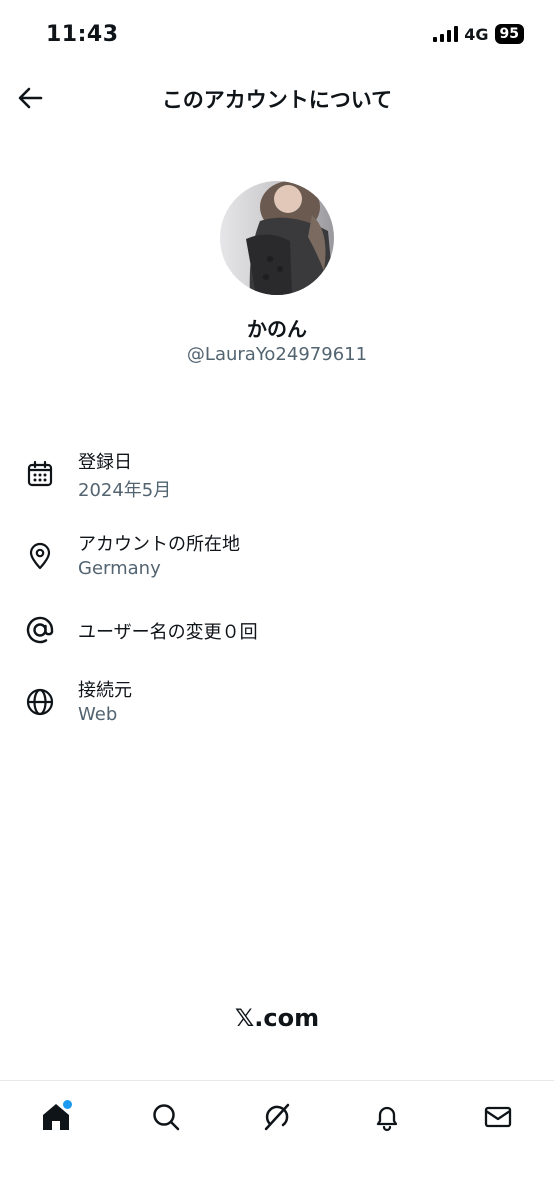  I want to click on avatar-image, so click(277, 238).